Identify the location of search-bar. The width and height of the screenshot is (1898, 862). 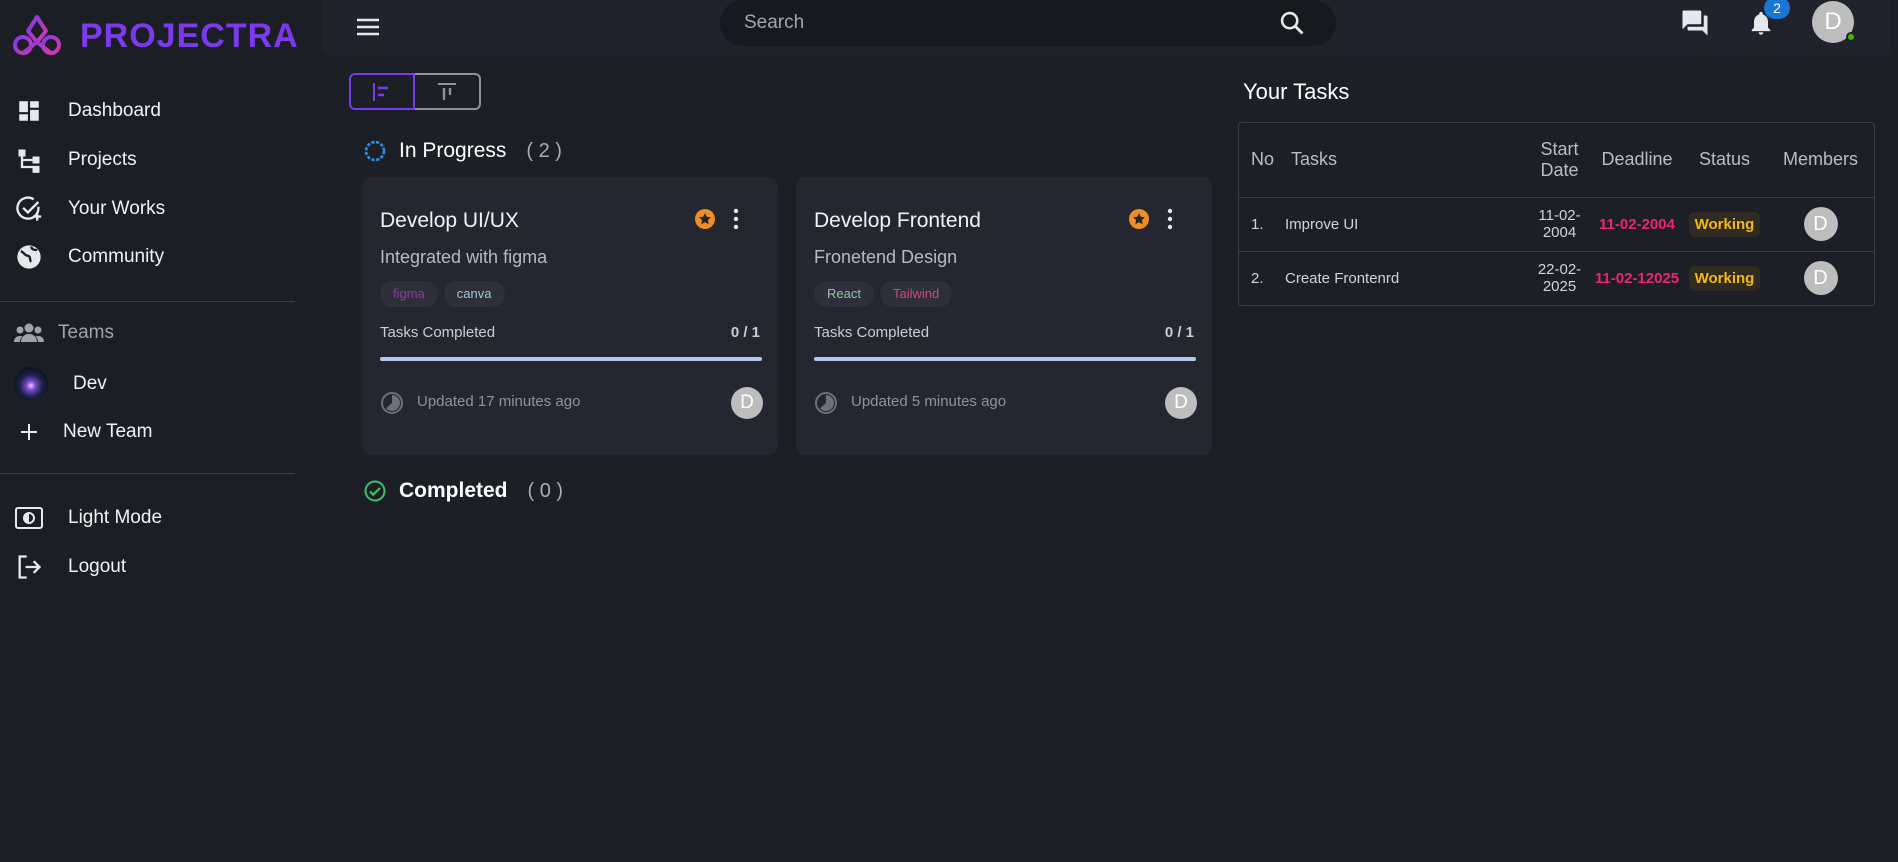
(1028, 23).